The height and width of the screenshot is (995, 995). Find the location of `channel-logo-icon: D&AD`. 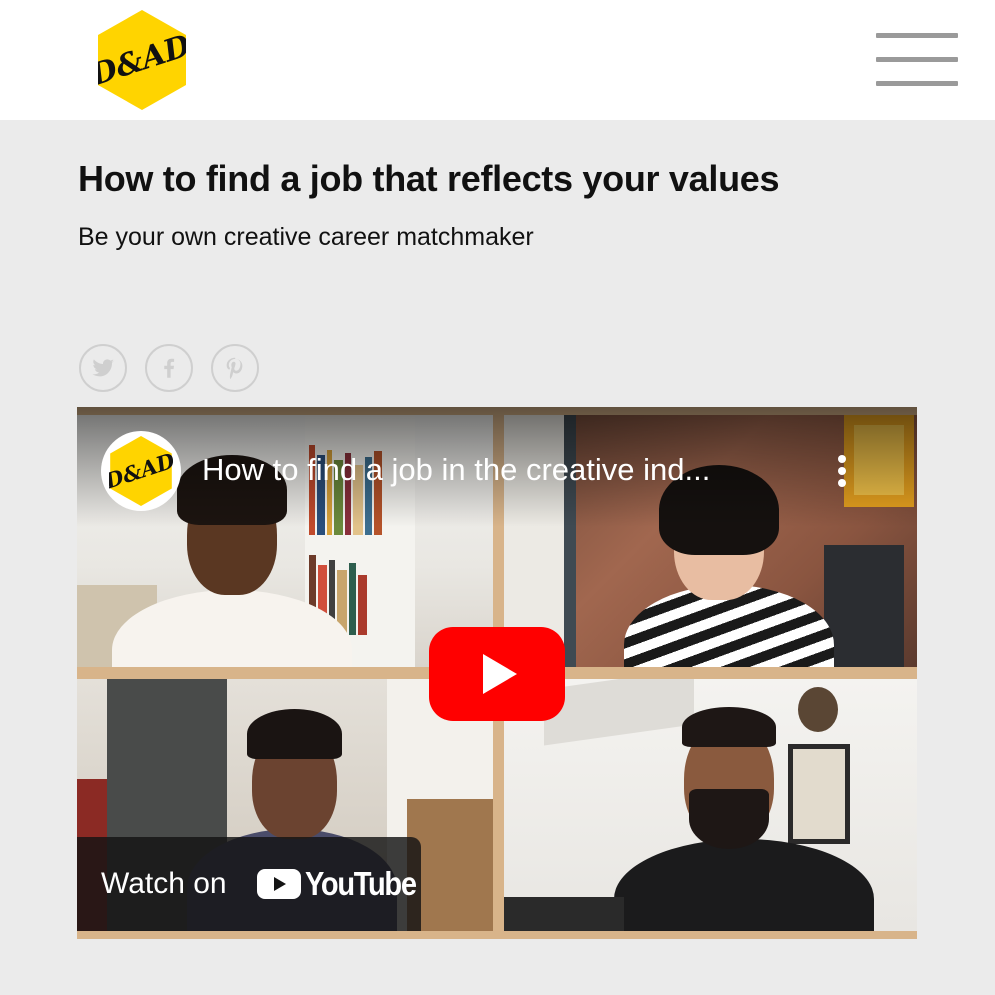

channel-logo-icon: D&AD is located at coordinates (141, 471).